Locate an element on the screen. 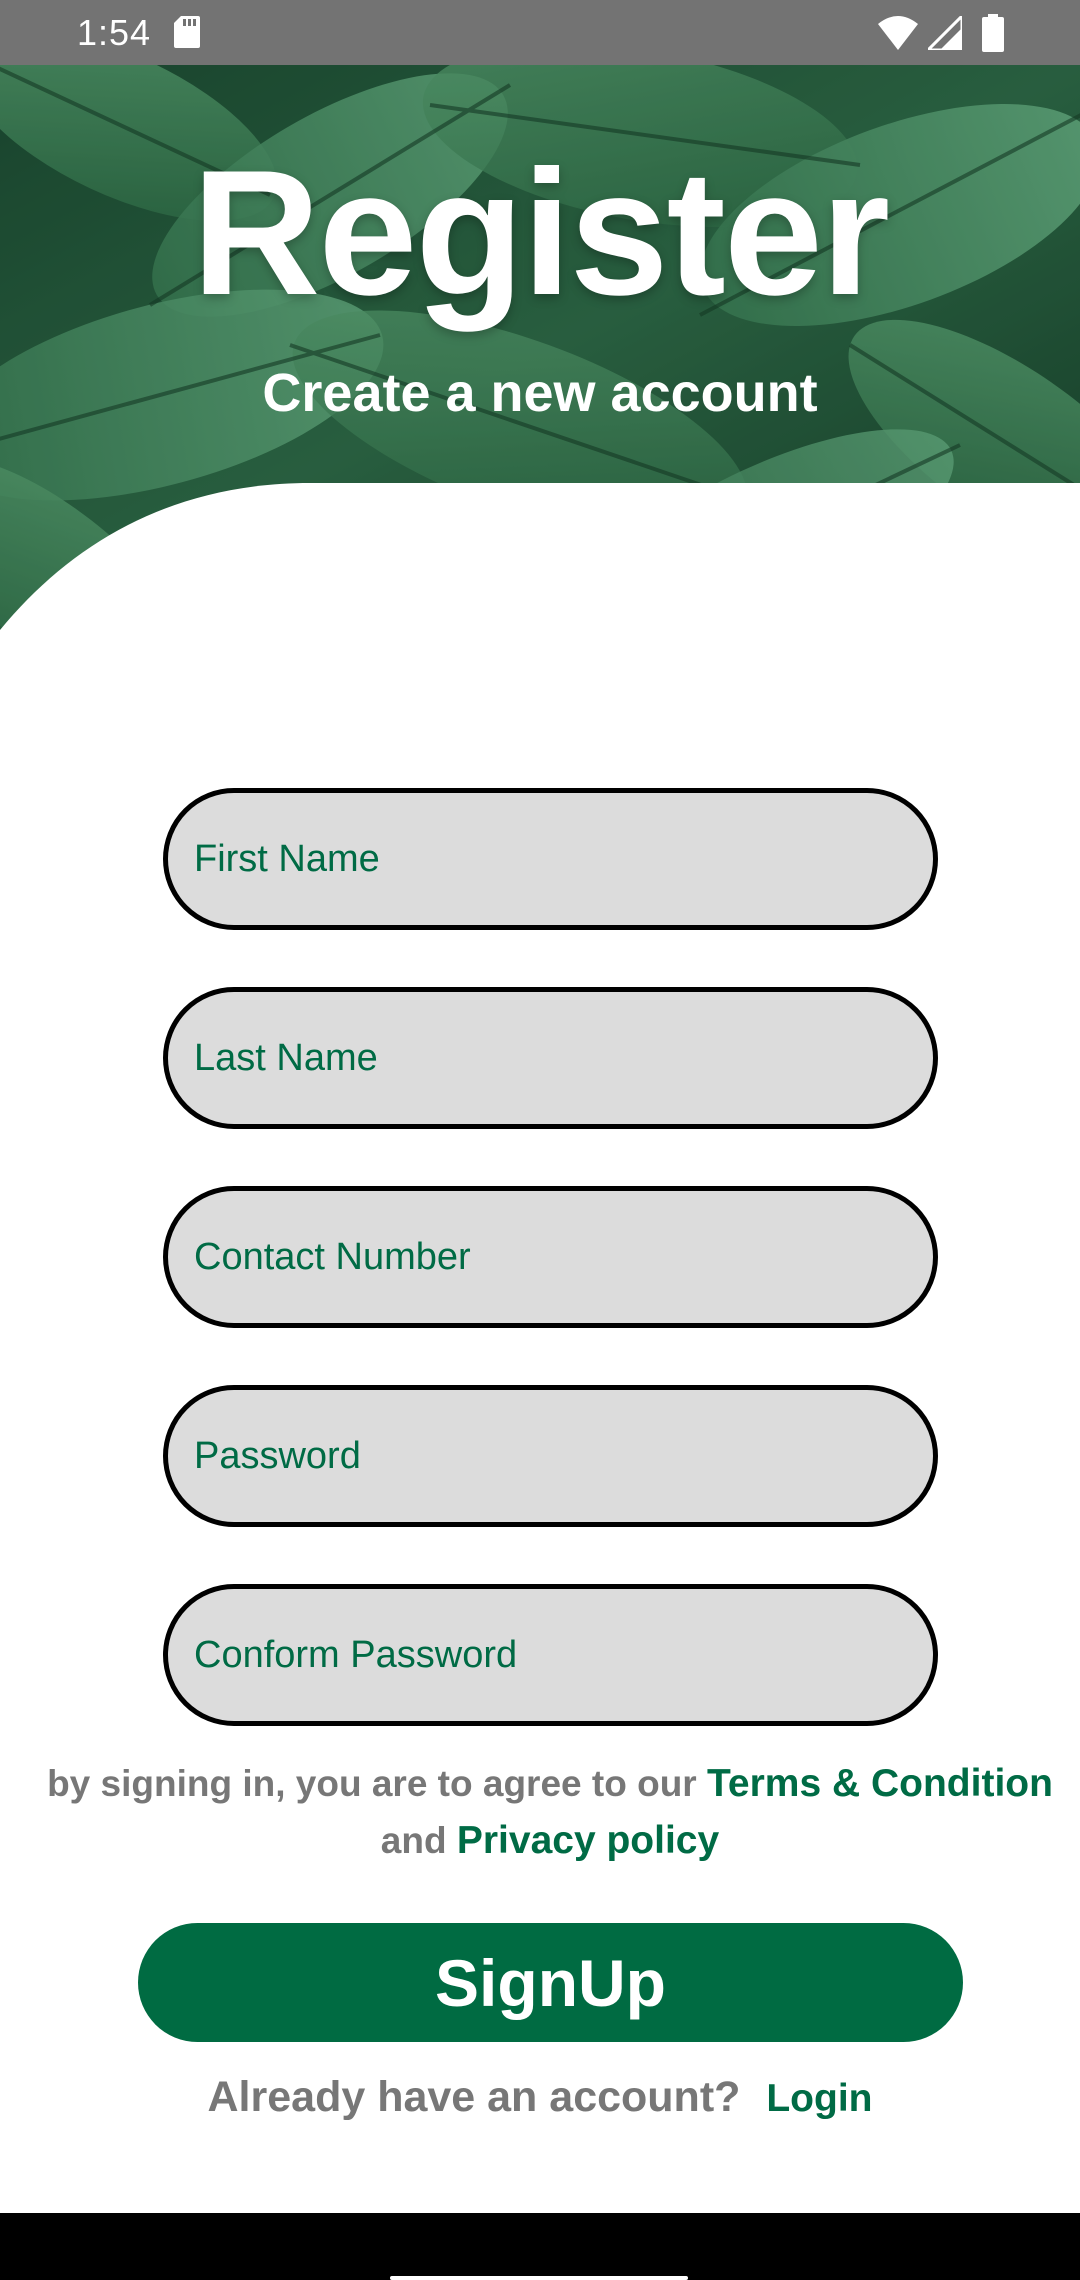 The height and width of the screenshot is (2280, 1080). login-prompt: Already have an account? is located at coordinates (474, 2097).